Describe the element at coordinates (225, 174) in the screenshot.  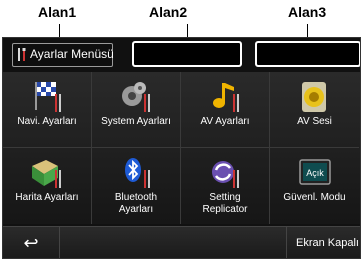
I see `sync-arrows-icon` at that location.